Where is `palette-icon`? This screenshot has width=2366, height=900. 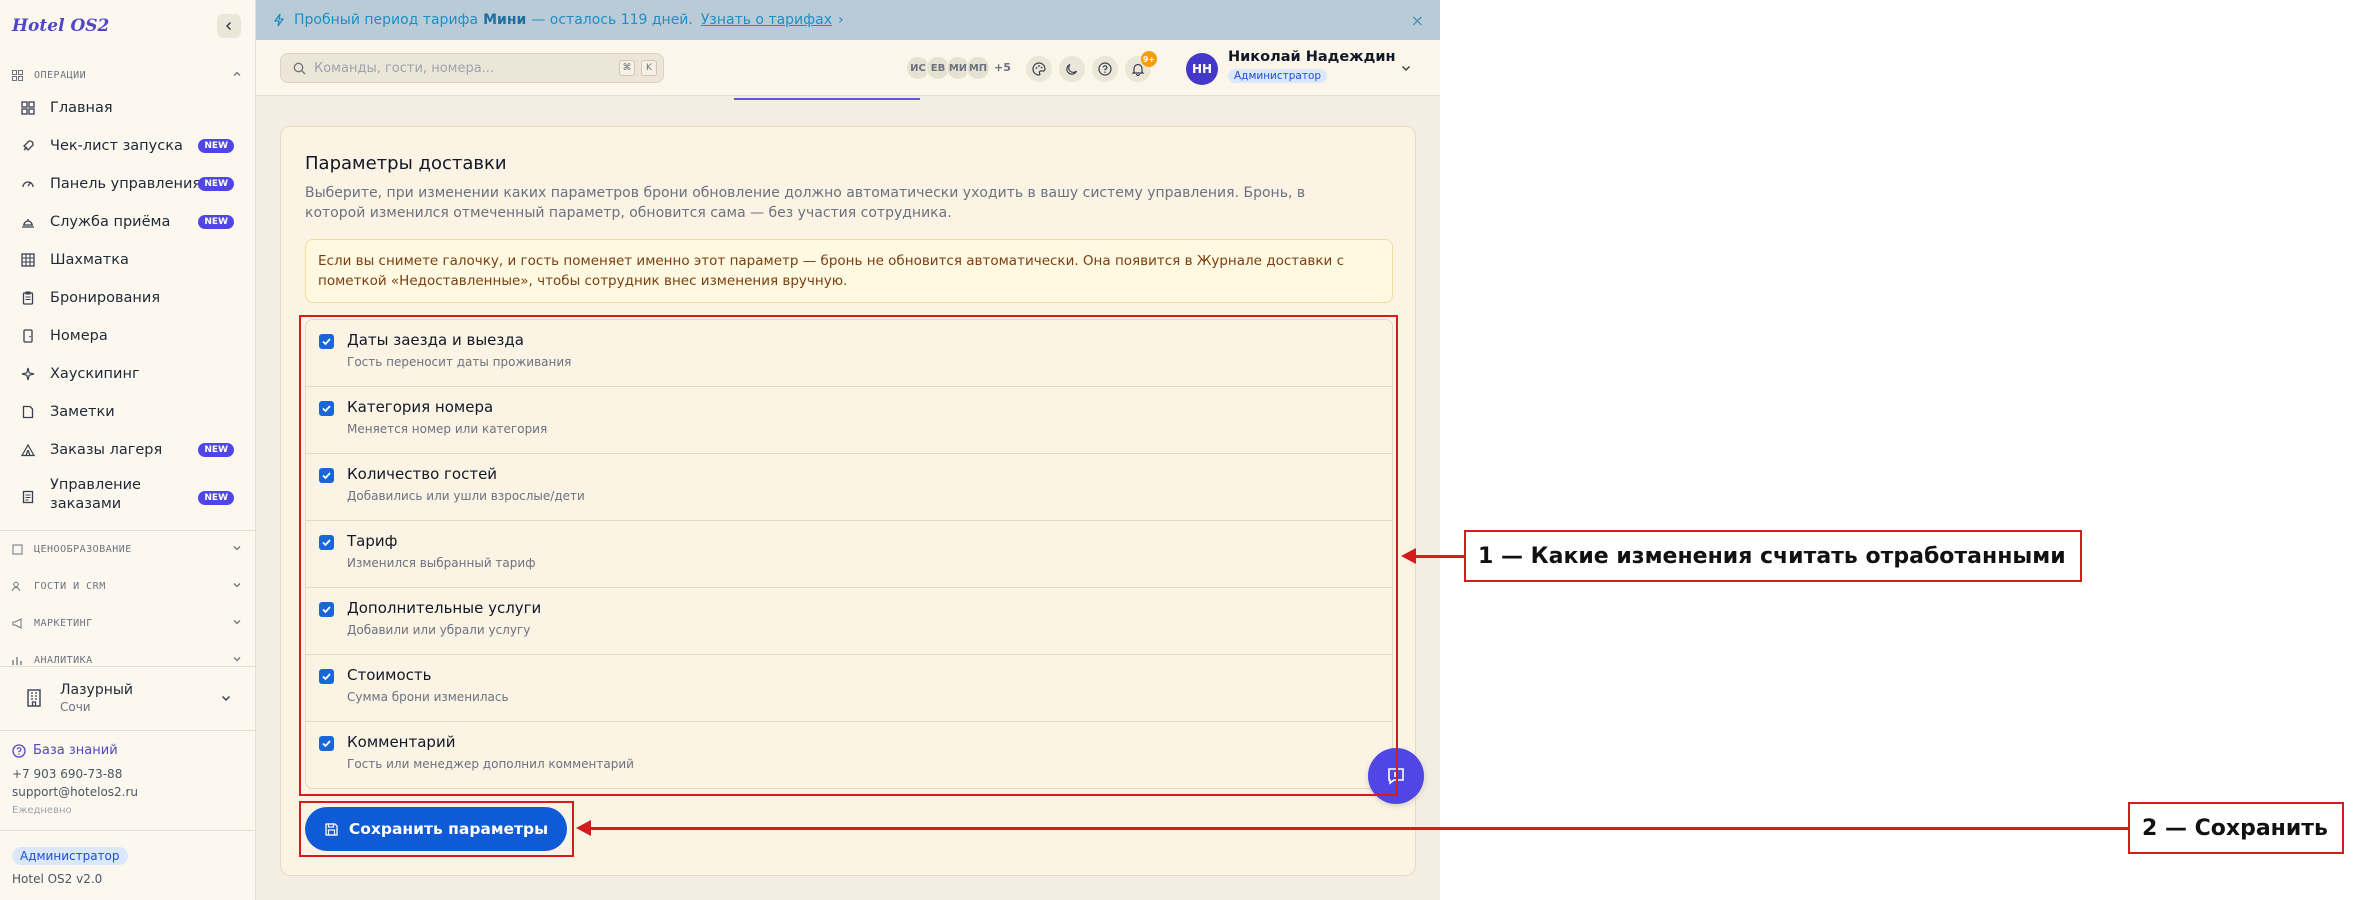 palette-icon is located at coordinates (1039, 69).